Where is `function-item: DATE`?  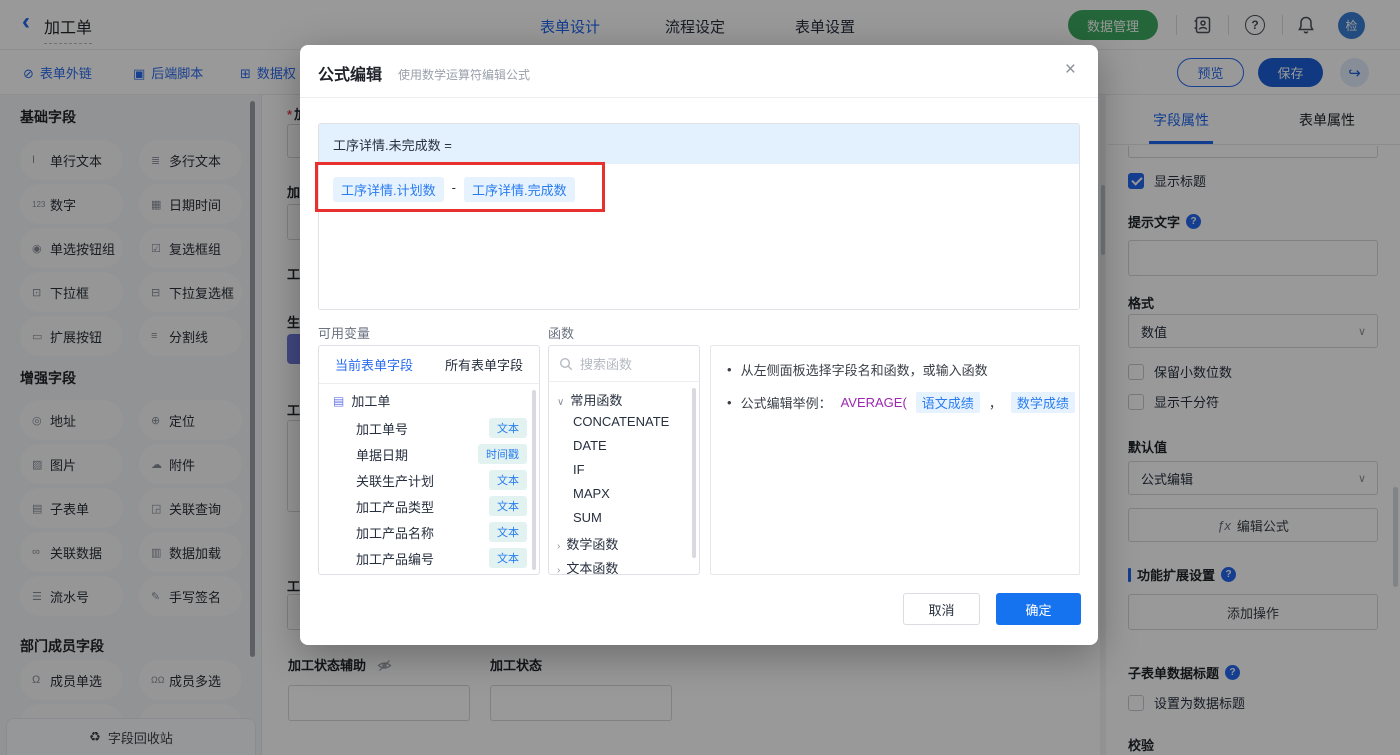 function-item: DATE is located at coordinates (590, 445).